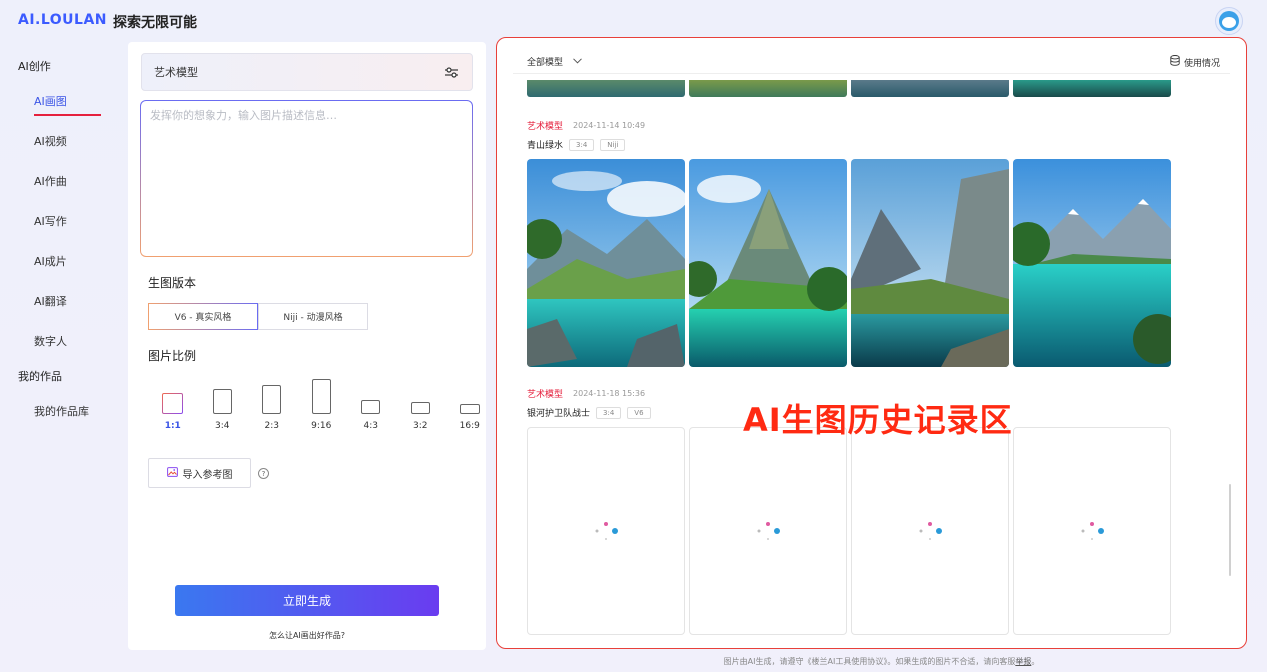  What do you see at coordinates (172, 356) in the screenshot?
I see `ratio-title: 图片比例` at bounding box center [172, 356].